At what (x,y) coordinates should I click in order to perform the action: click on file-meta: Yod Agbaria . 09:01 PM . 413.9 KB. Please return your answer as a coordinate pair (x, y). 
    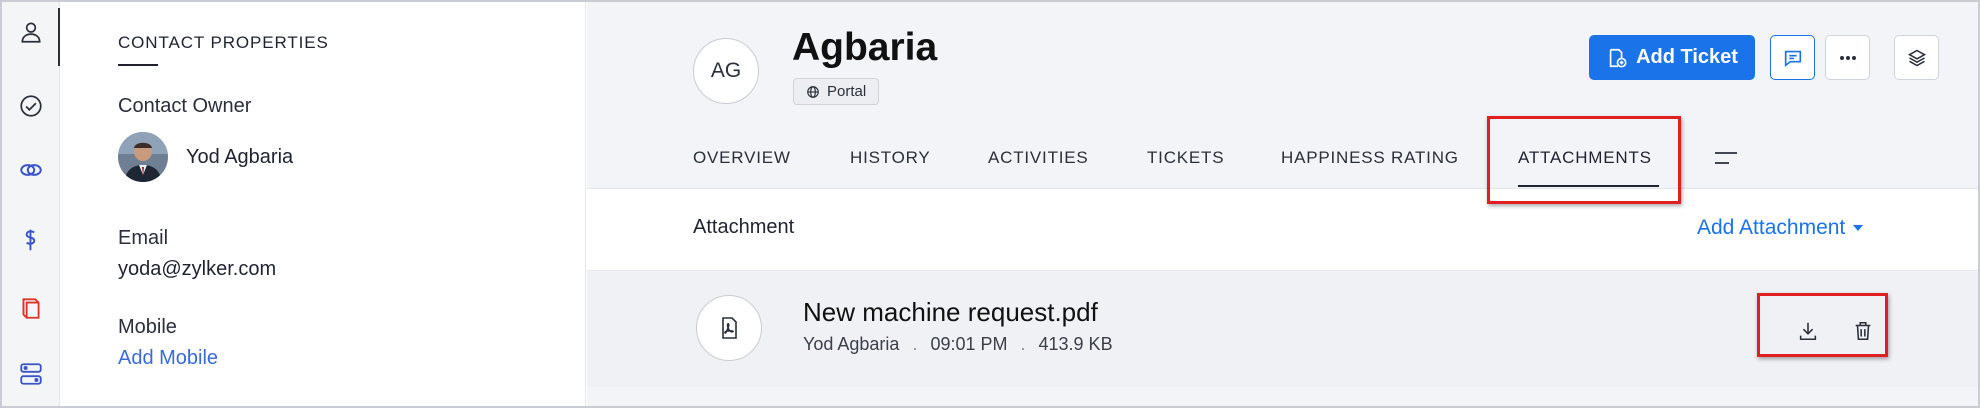
    Looking at the image, I should click on (958, 344).